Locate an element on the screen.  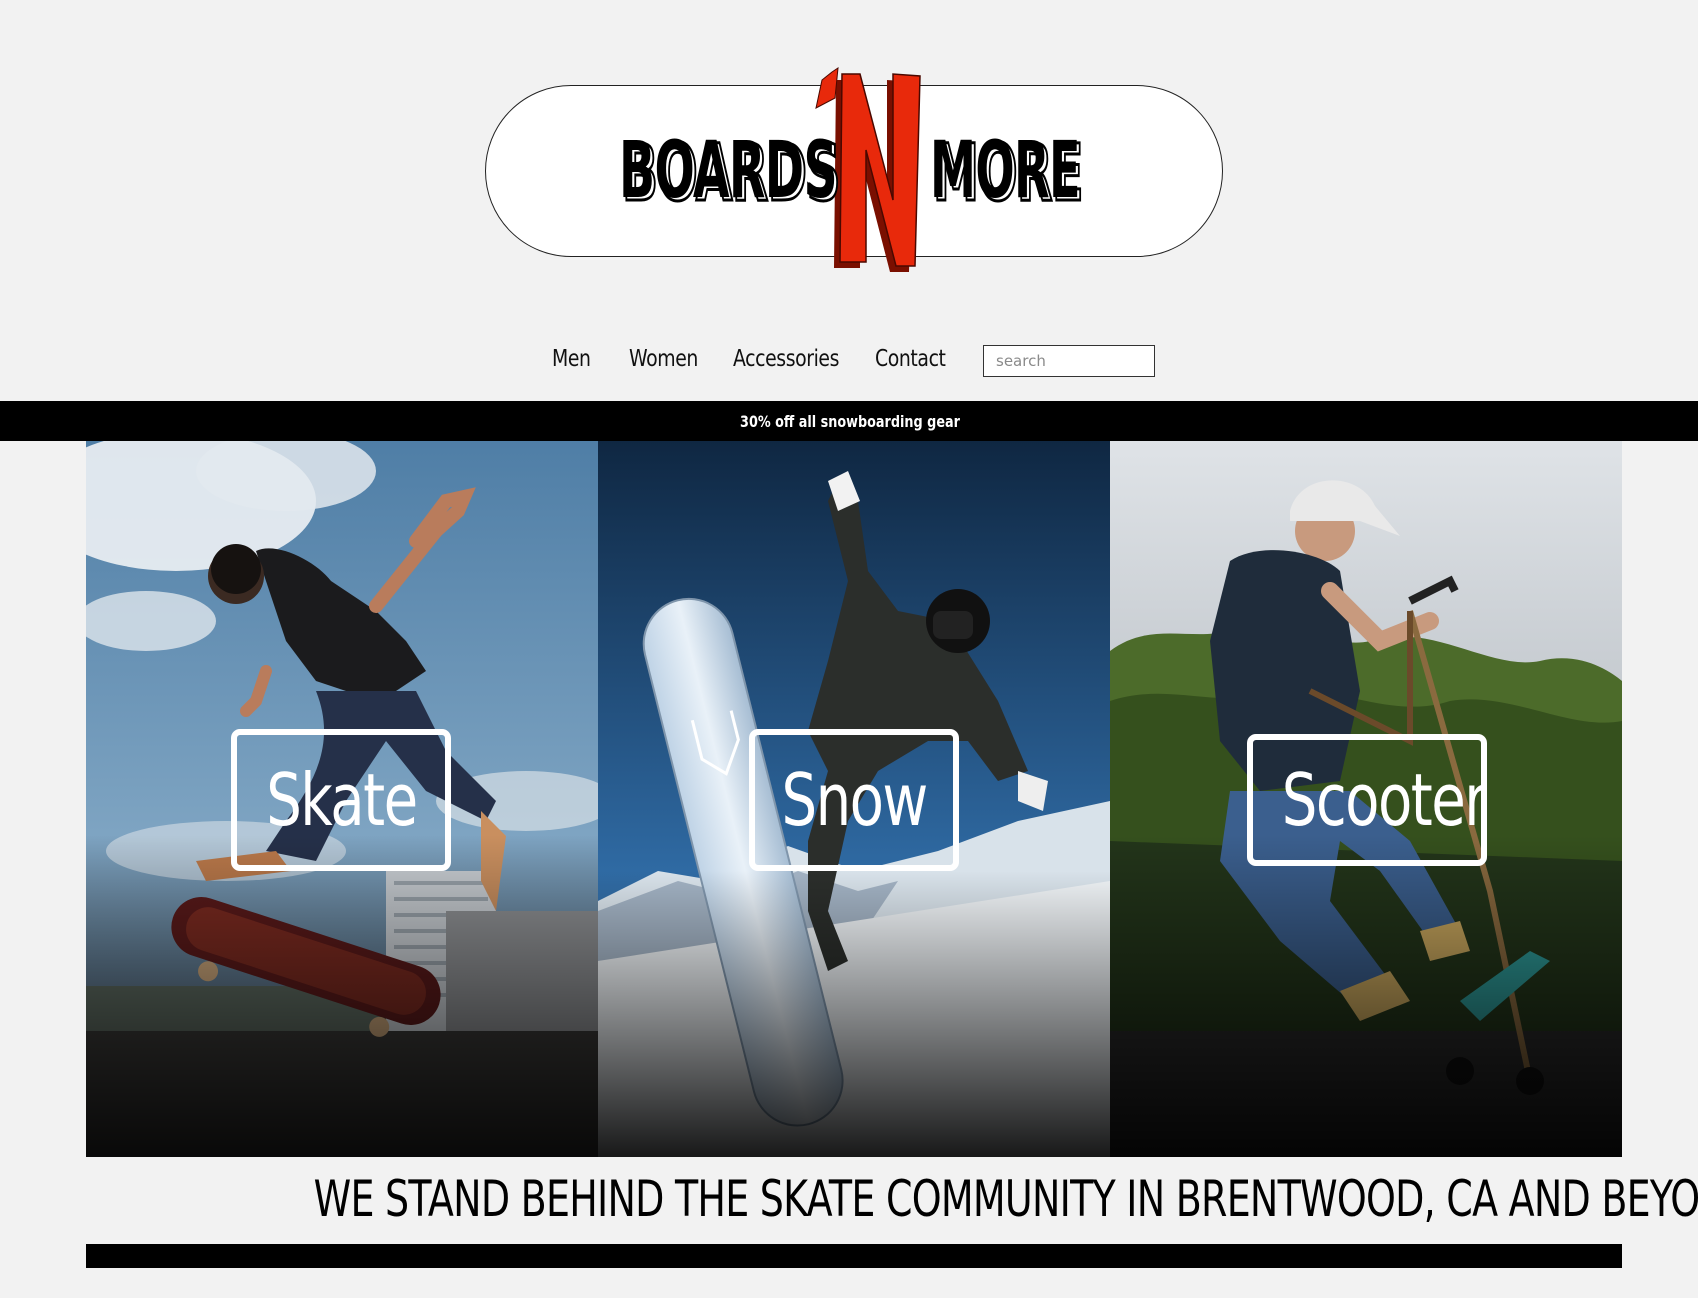
category-label-snow: Snow is located at coordinates (854, 800).